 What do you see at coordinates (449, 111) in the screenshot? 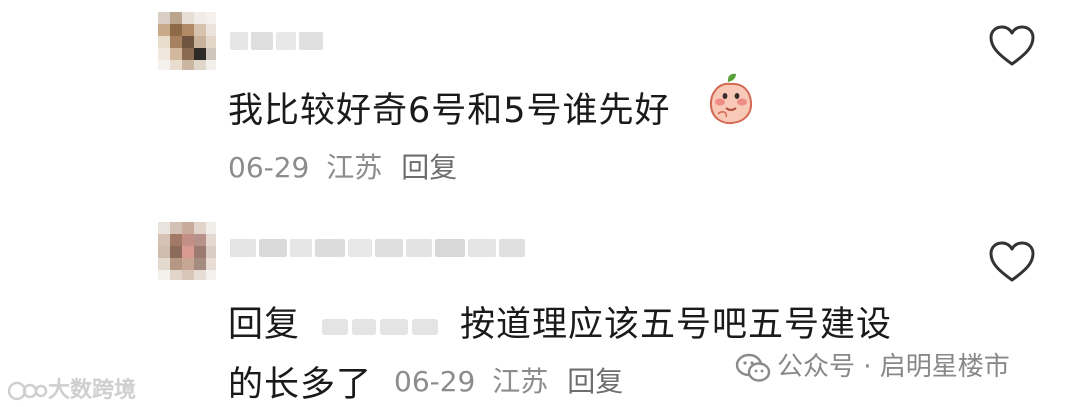
I see `comment-text: 我比较好奇6号和5号谁先好` at bounding box center [449, 111].